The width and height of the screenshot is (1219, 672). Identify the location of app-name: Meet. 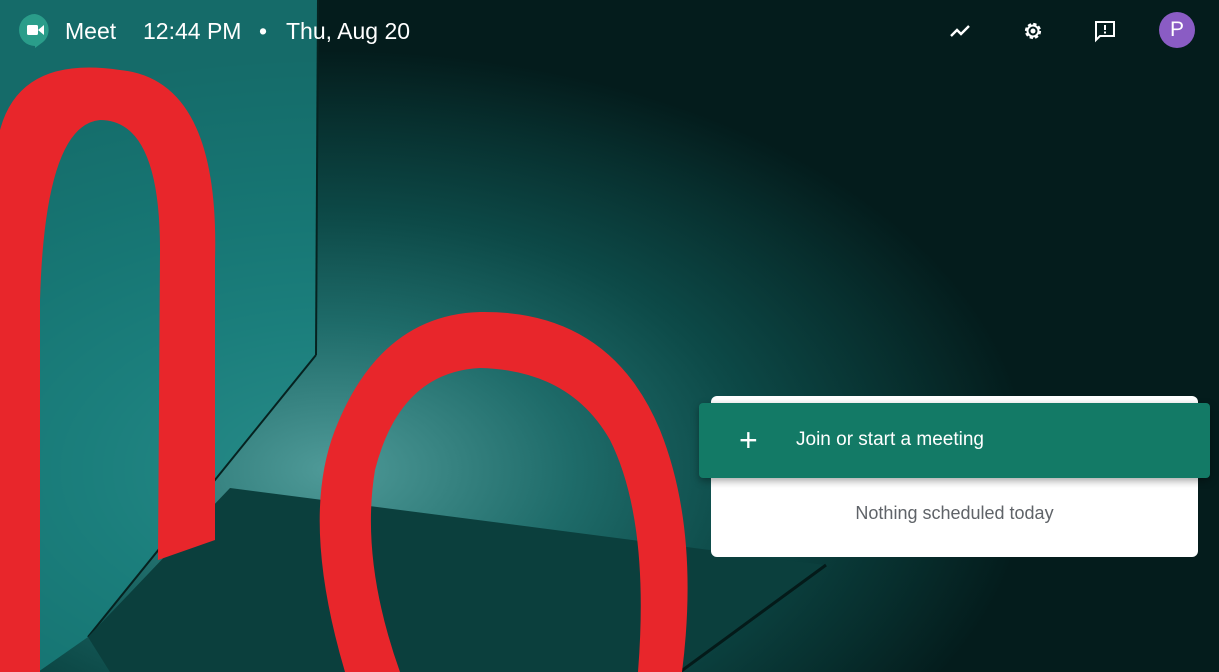
(91, 31).